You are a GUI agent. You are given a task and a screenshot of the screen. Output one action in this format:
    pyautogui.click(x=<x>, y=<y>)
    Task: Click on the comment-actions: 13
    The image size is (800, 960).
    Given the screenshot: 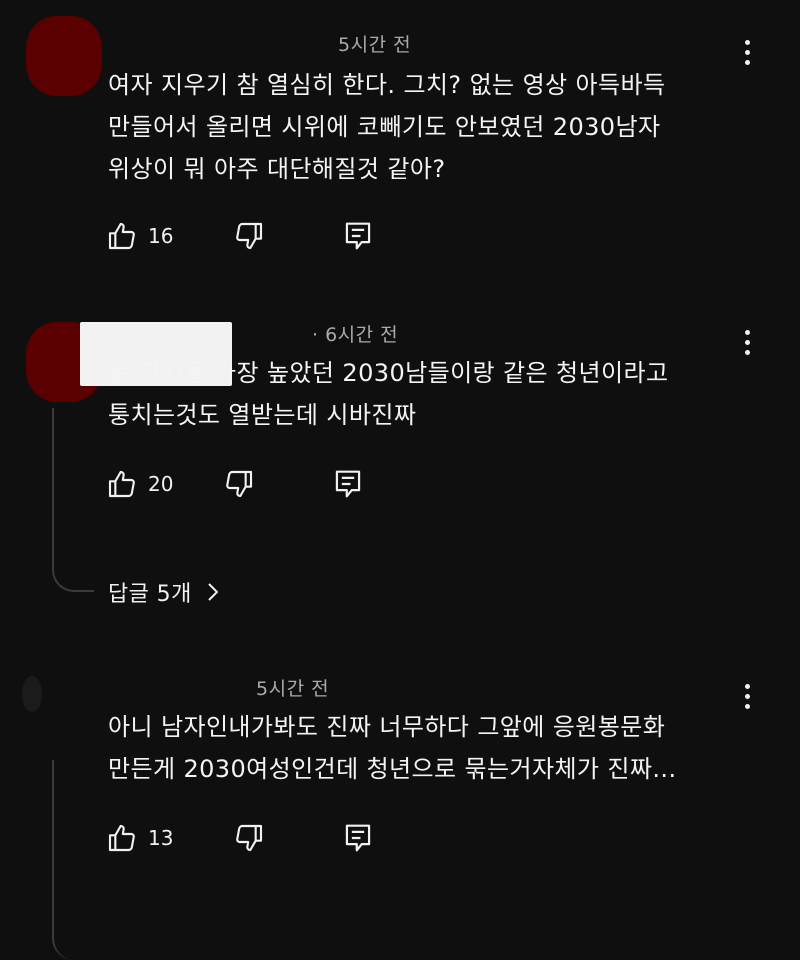 What is the action you would take?
    pyautogui.click(x=239, y=838)
    